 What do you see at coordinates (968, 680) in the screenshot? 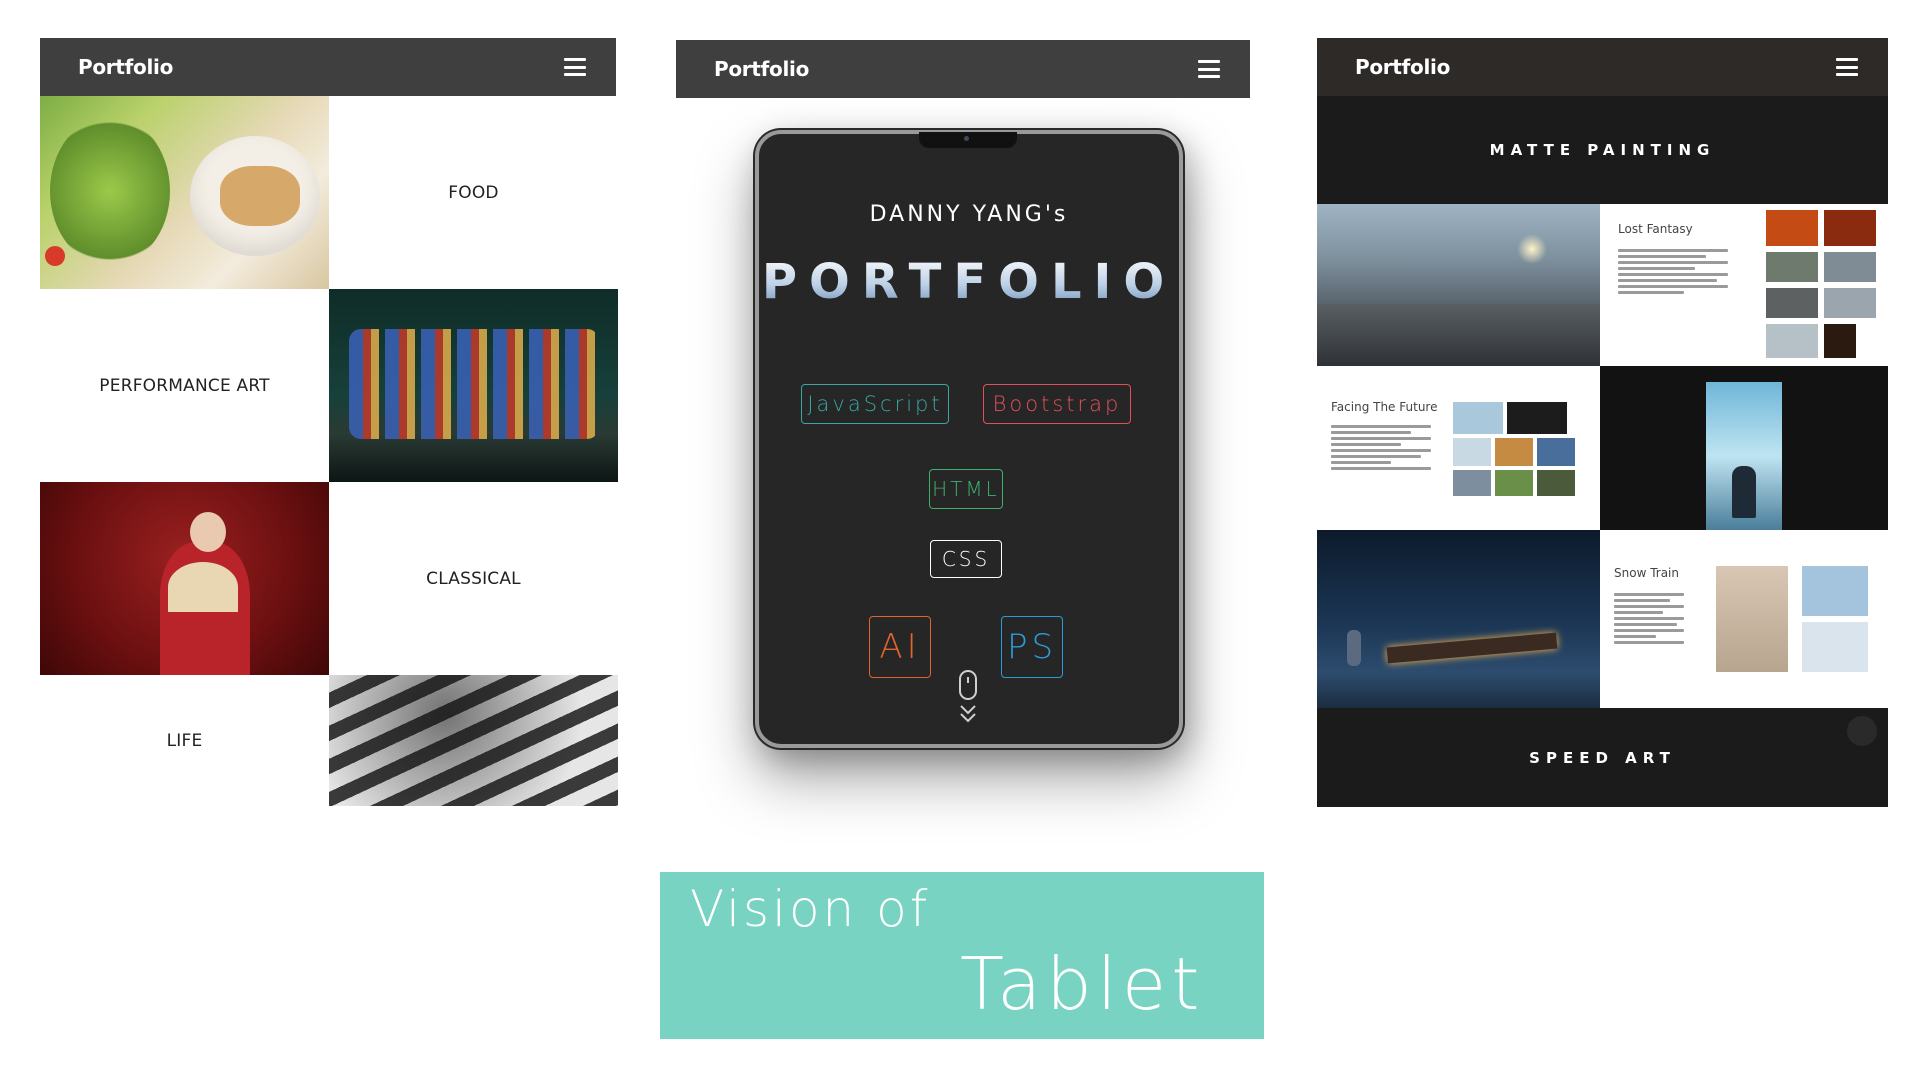
I see `scroll-wheel` at bounding box center [968, 680].